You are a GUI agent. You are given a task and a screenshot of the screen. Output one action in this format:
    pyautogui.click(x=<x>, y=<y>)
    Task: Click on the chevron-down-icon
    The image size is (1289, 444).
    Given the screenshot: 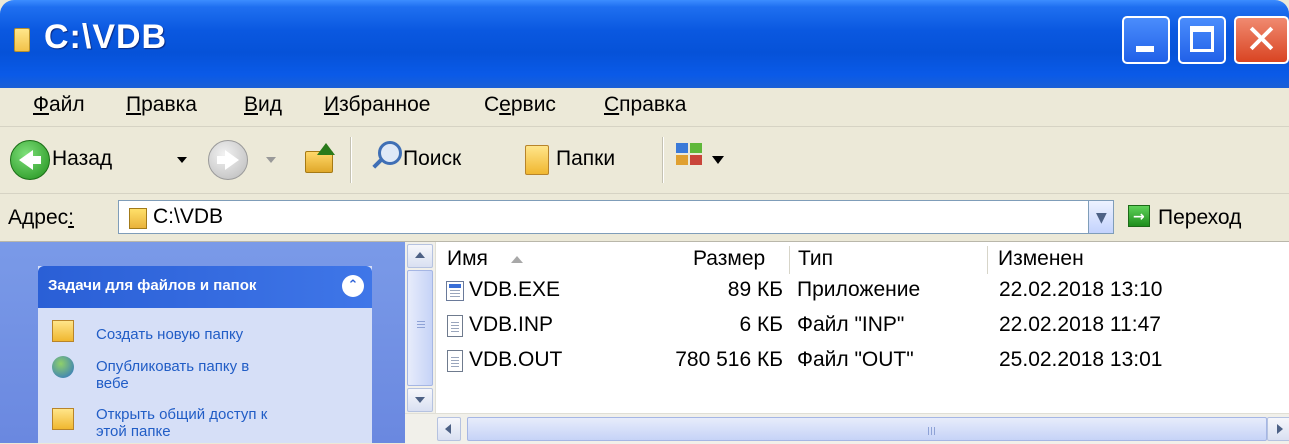 What is the action you would take?
    pyautogui.click(x=420, y=400)
    